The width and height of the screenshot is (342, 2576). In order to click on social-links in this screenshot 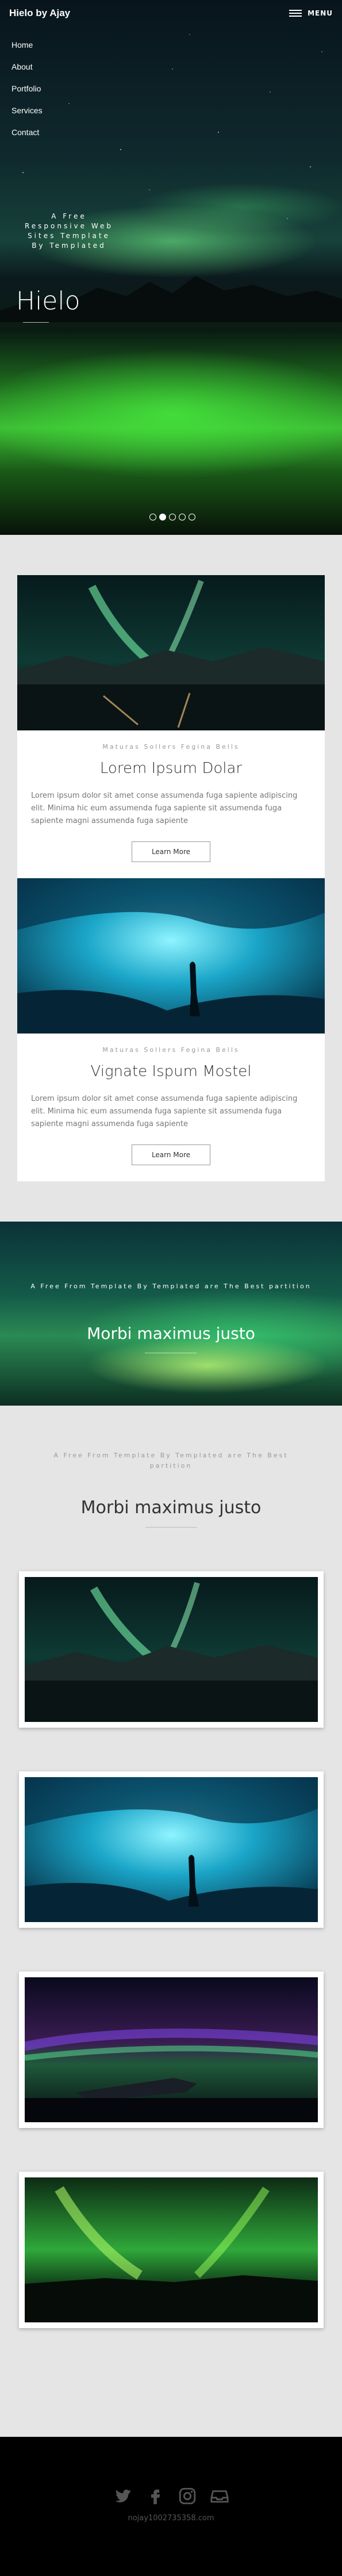, I will do `click(171, 2496)`.